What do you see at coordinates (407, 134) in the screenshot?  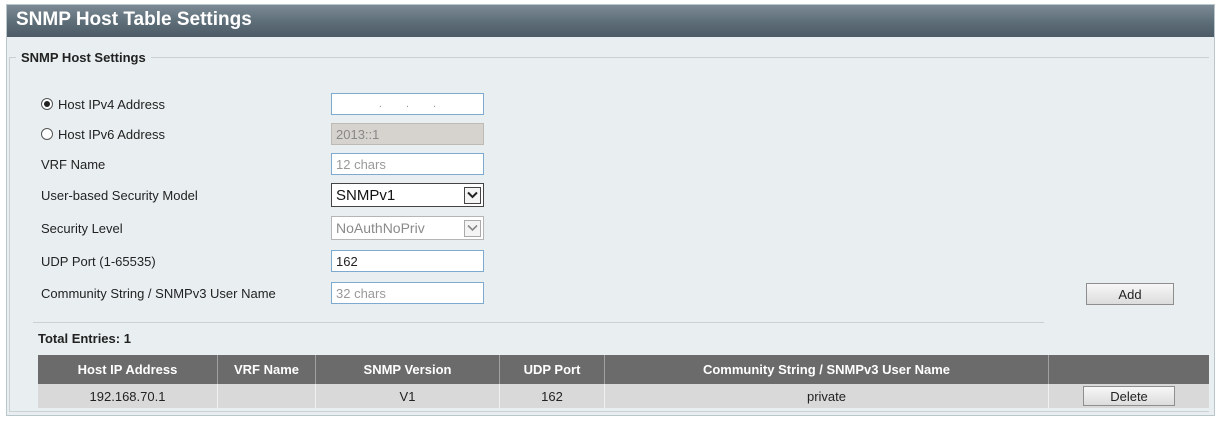 I see `host-ipv6-input` at bounding box center [407, 134].